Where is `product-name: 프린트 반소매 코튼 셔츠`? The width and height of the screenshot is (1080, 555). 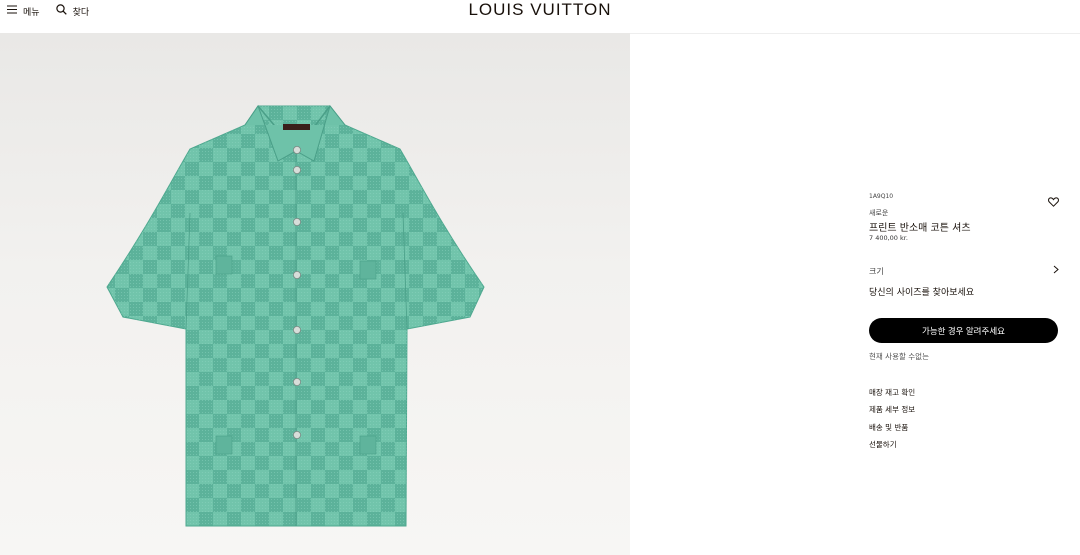
product-name: 프린트 반소매 코튼 셔츠 is located at coordinates (920, 228).